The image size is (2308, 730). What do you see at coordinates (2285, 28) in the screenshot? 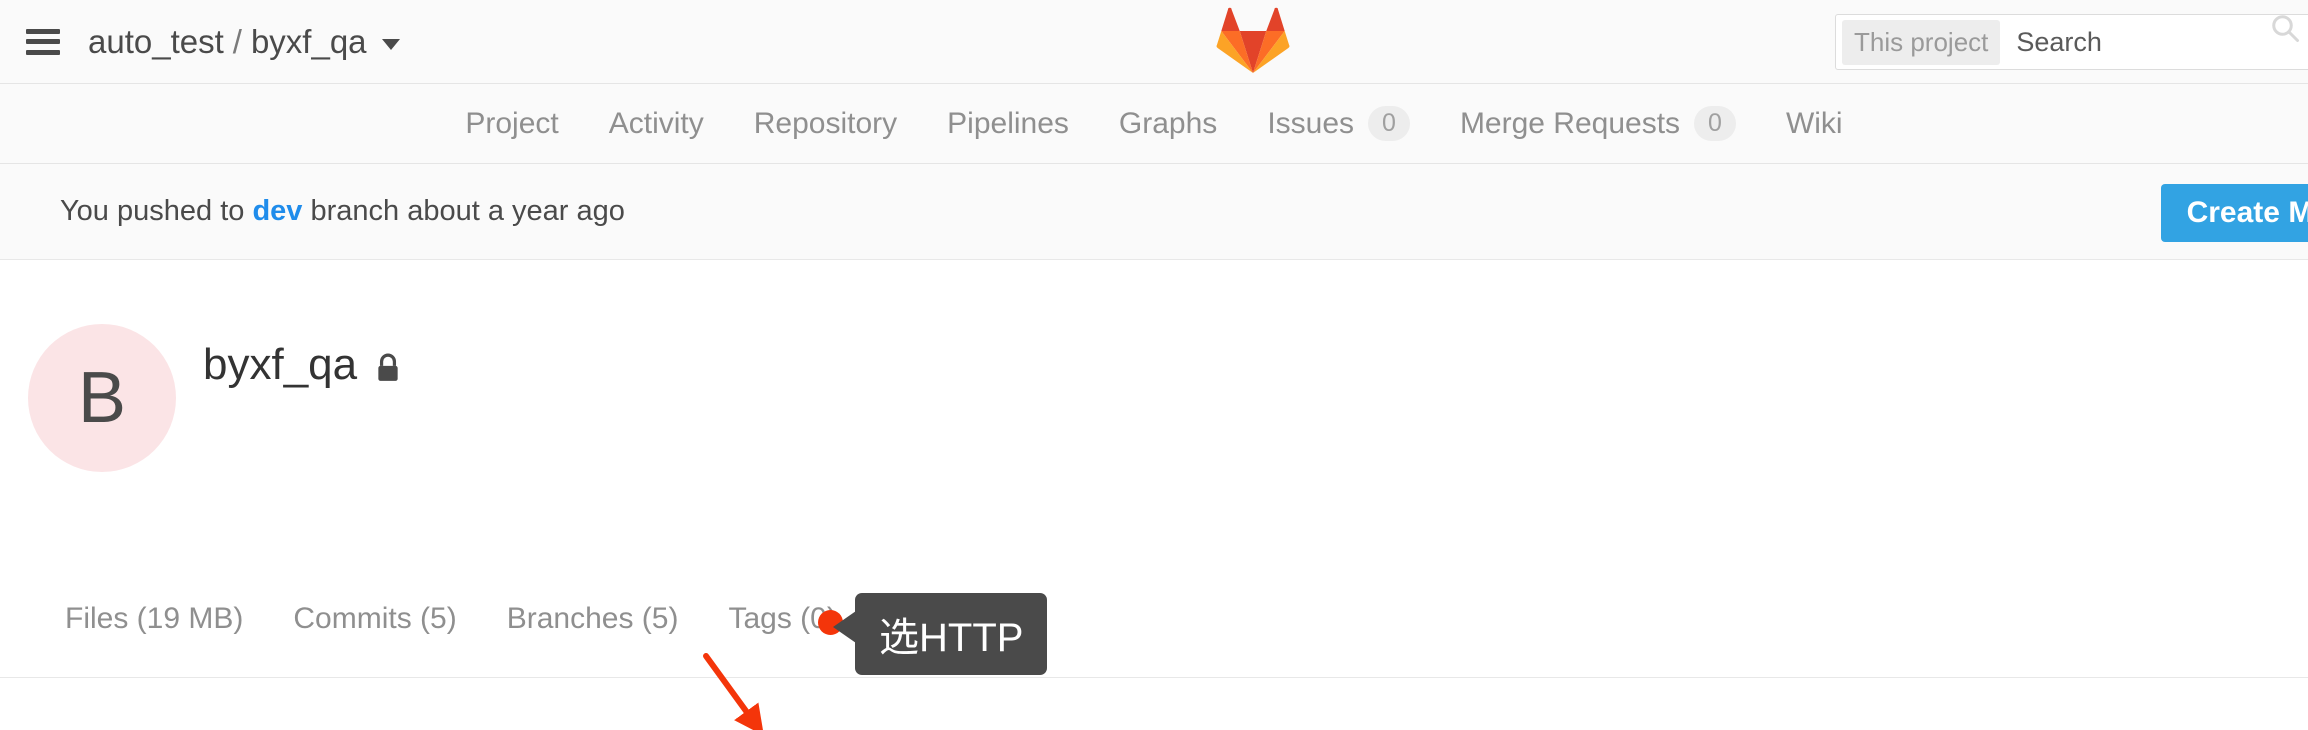
I see `search-icon` at bounding box center [2285, 28].